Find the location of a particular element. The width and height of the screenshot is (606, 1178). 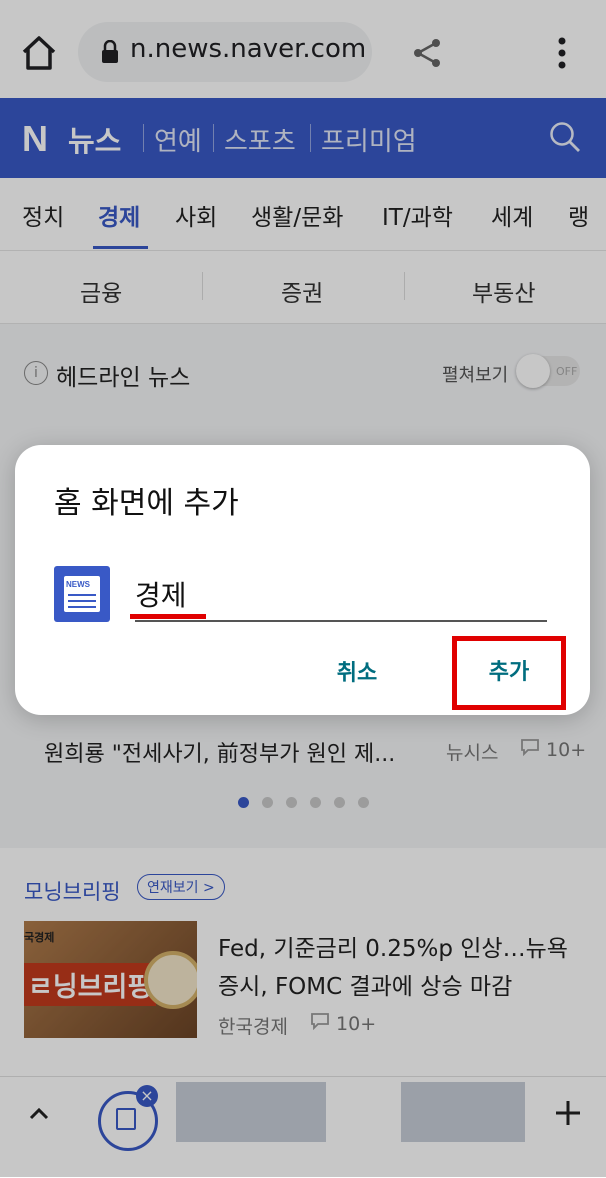

dialog-title: 홈 화면에 추가 is located at coordinates (146, 503).